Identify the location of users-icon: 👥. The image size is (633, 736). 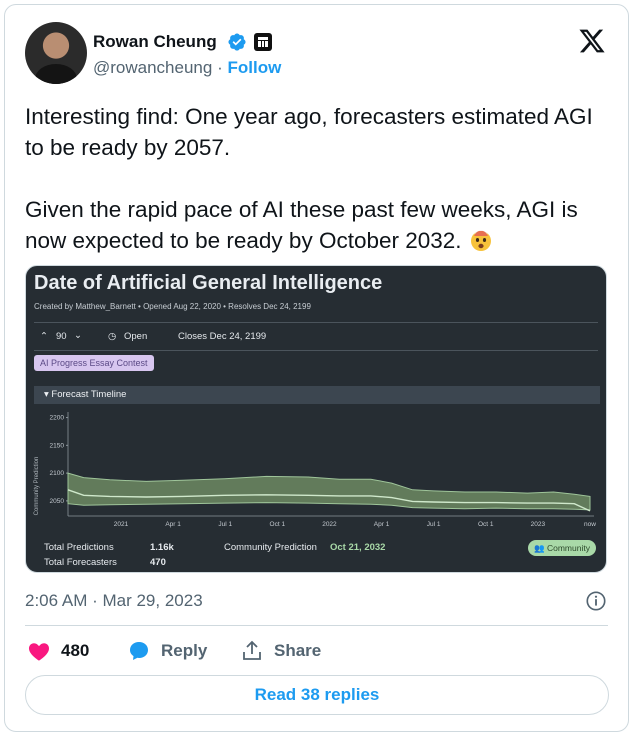
(539, 548).